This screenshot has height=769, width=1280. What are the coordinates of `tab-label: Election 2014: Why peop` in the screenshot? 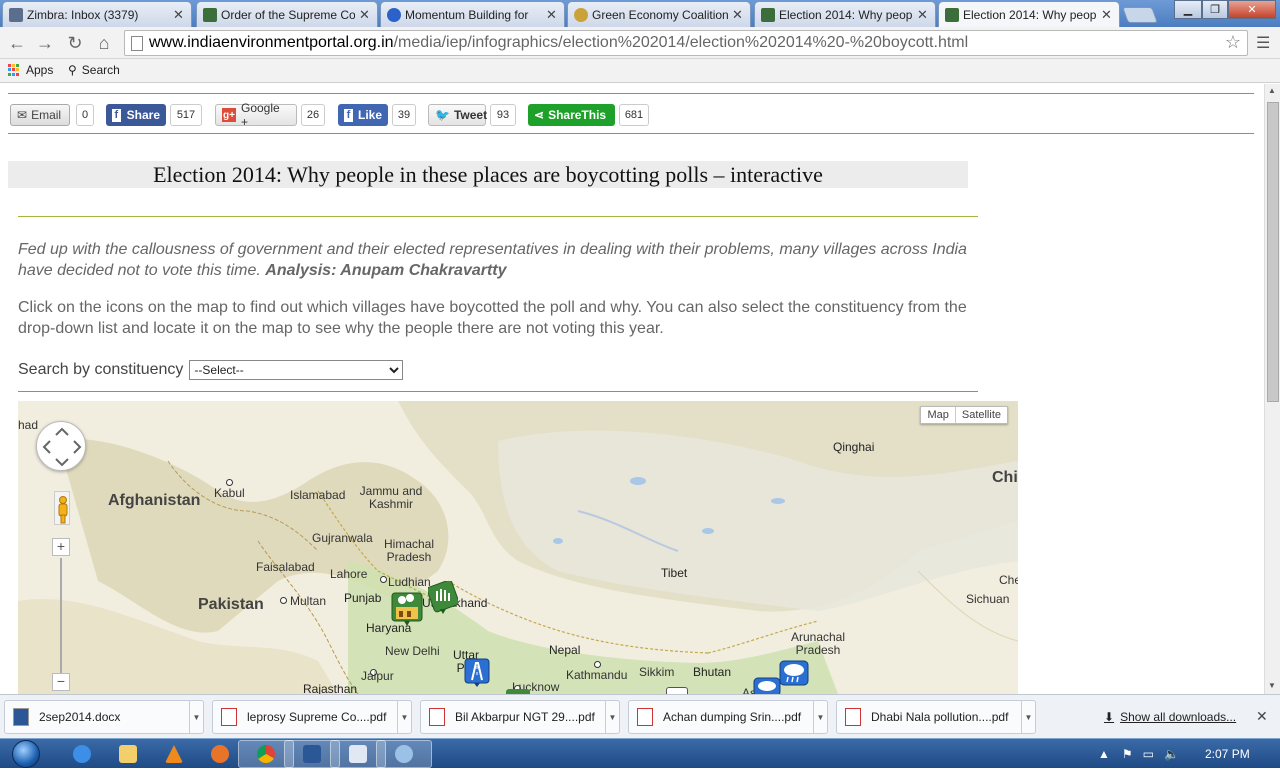 It's located at (846, 14).